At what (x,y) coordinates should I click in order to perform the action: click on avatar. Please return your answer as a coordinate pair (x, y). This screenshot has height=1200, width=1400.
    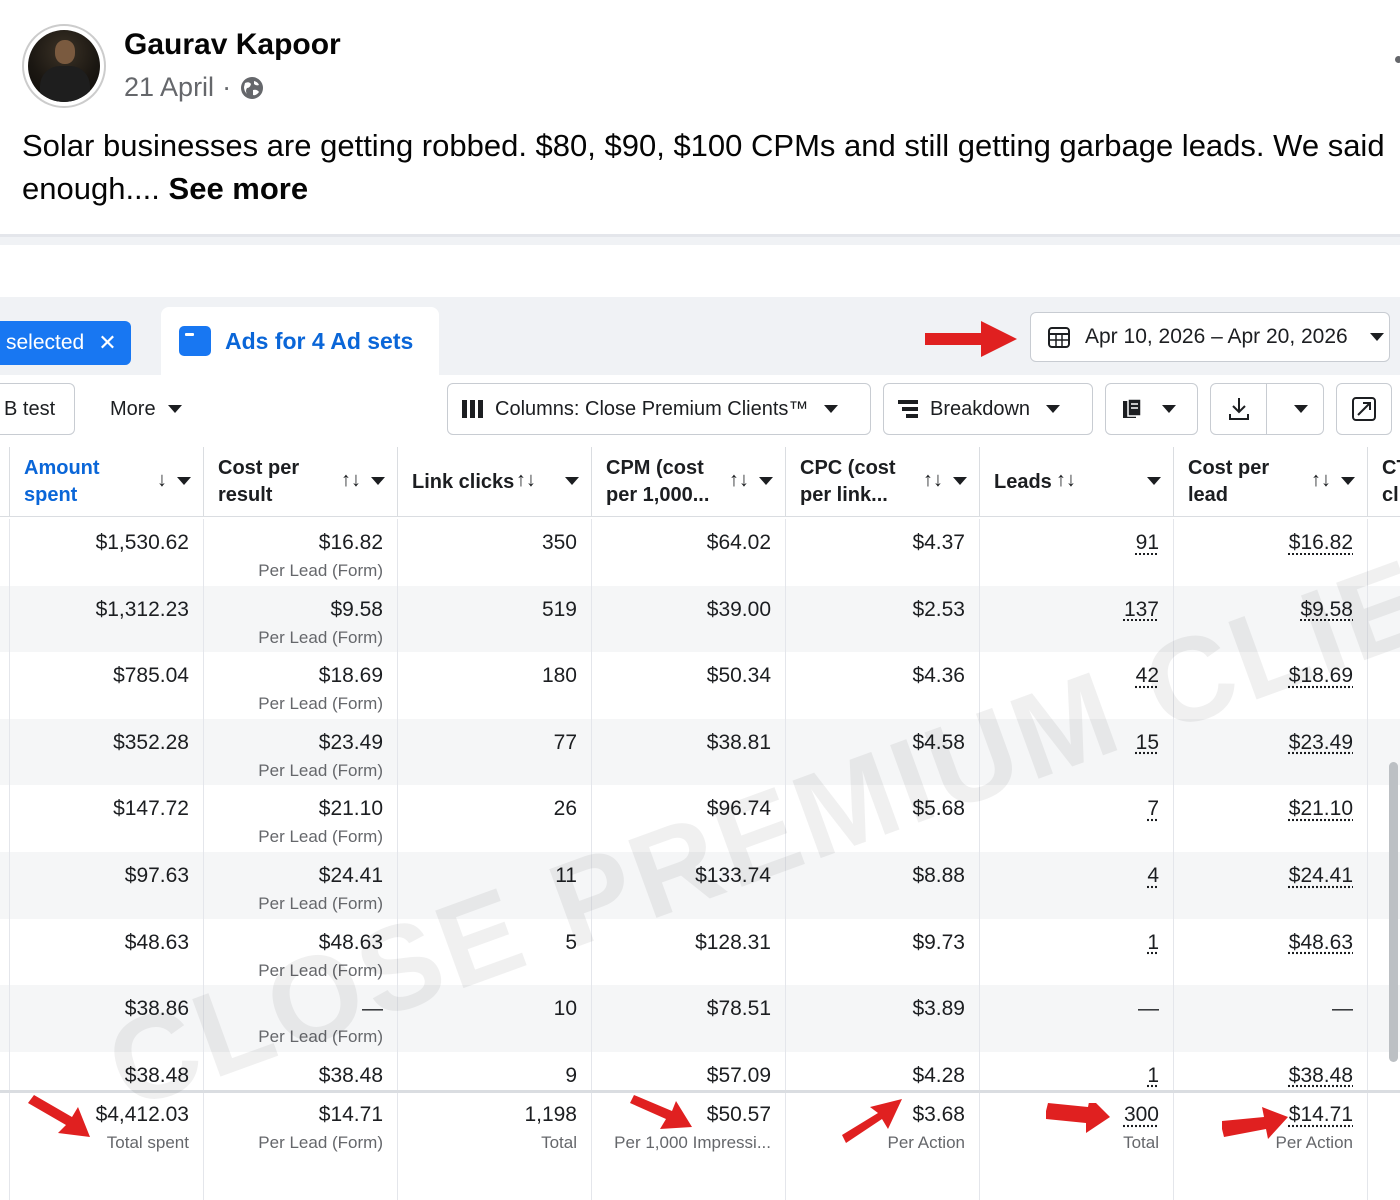
    Looking at the image, I should click on (64, 66).